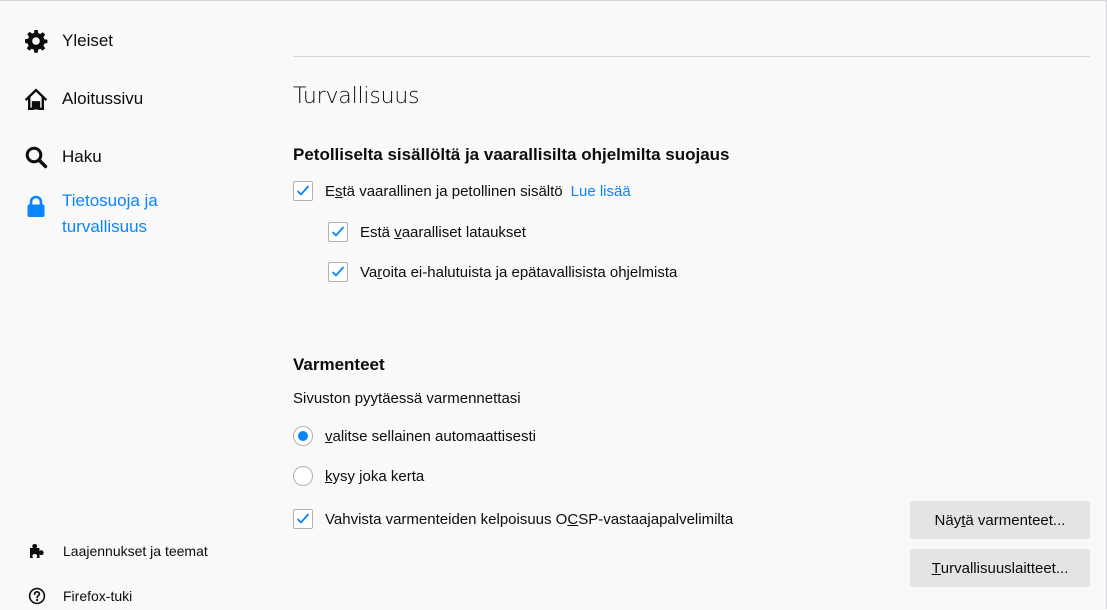 The height and width of the screenshot is (610, 1107). I want to click on select-auto-label: valitse sellainen automaattisesti, so click(430, 436).